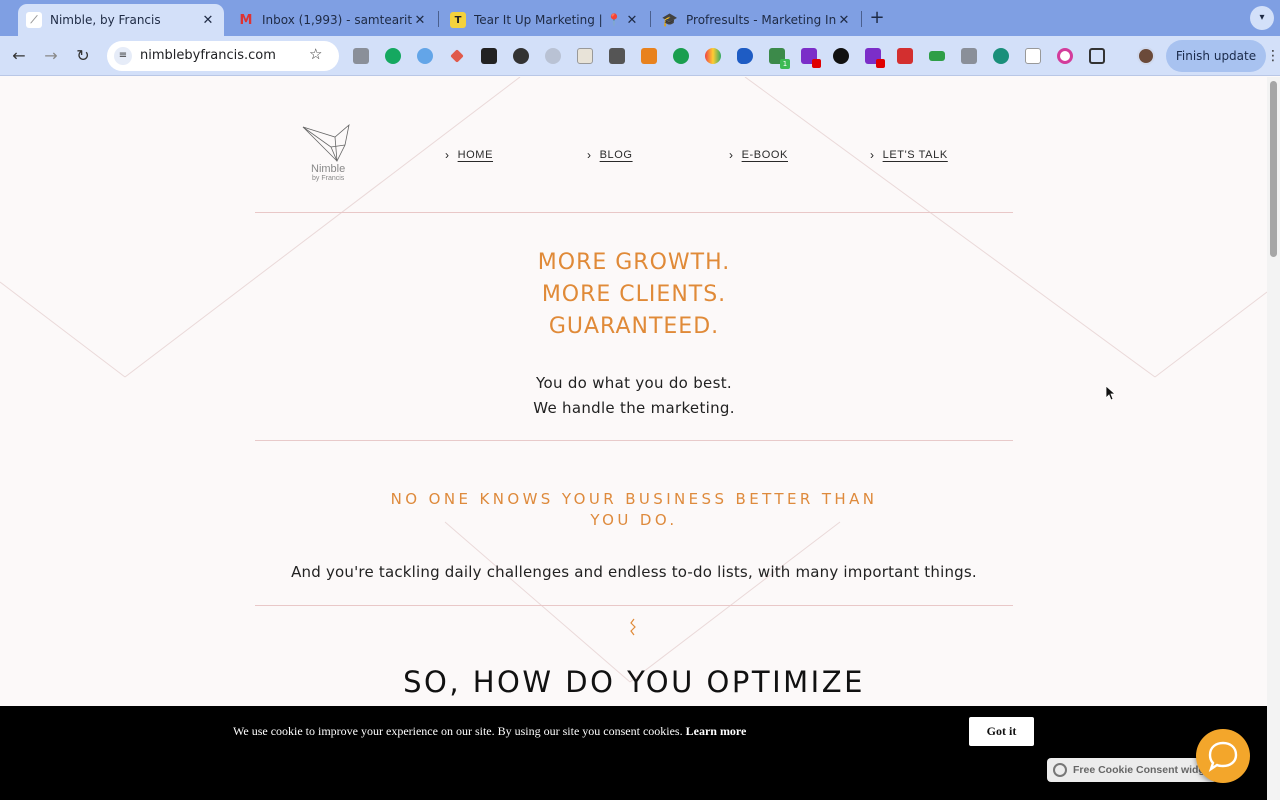  Describe the element at coordinates (905, 56) in the screenshot. I see `todoist-icon` at that location.